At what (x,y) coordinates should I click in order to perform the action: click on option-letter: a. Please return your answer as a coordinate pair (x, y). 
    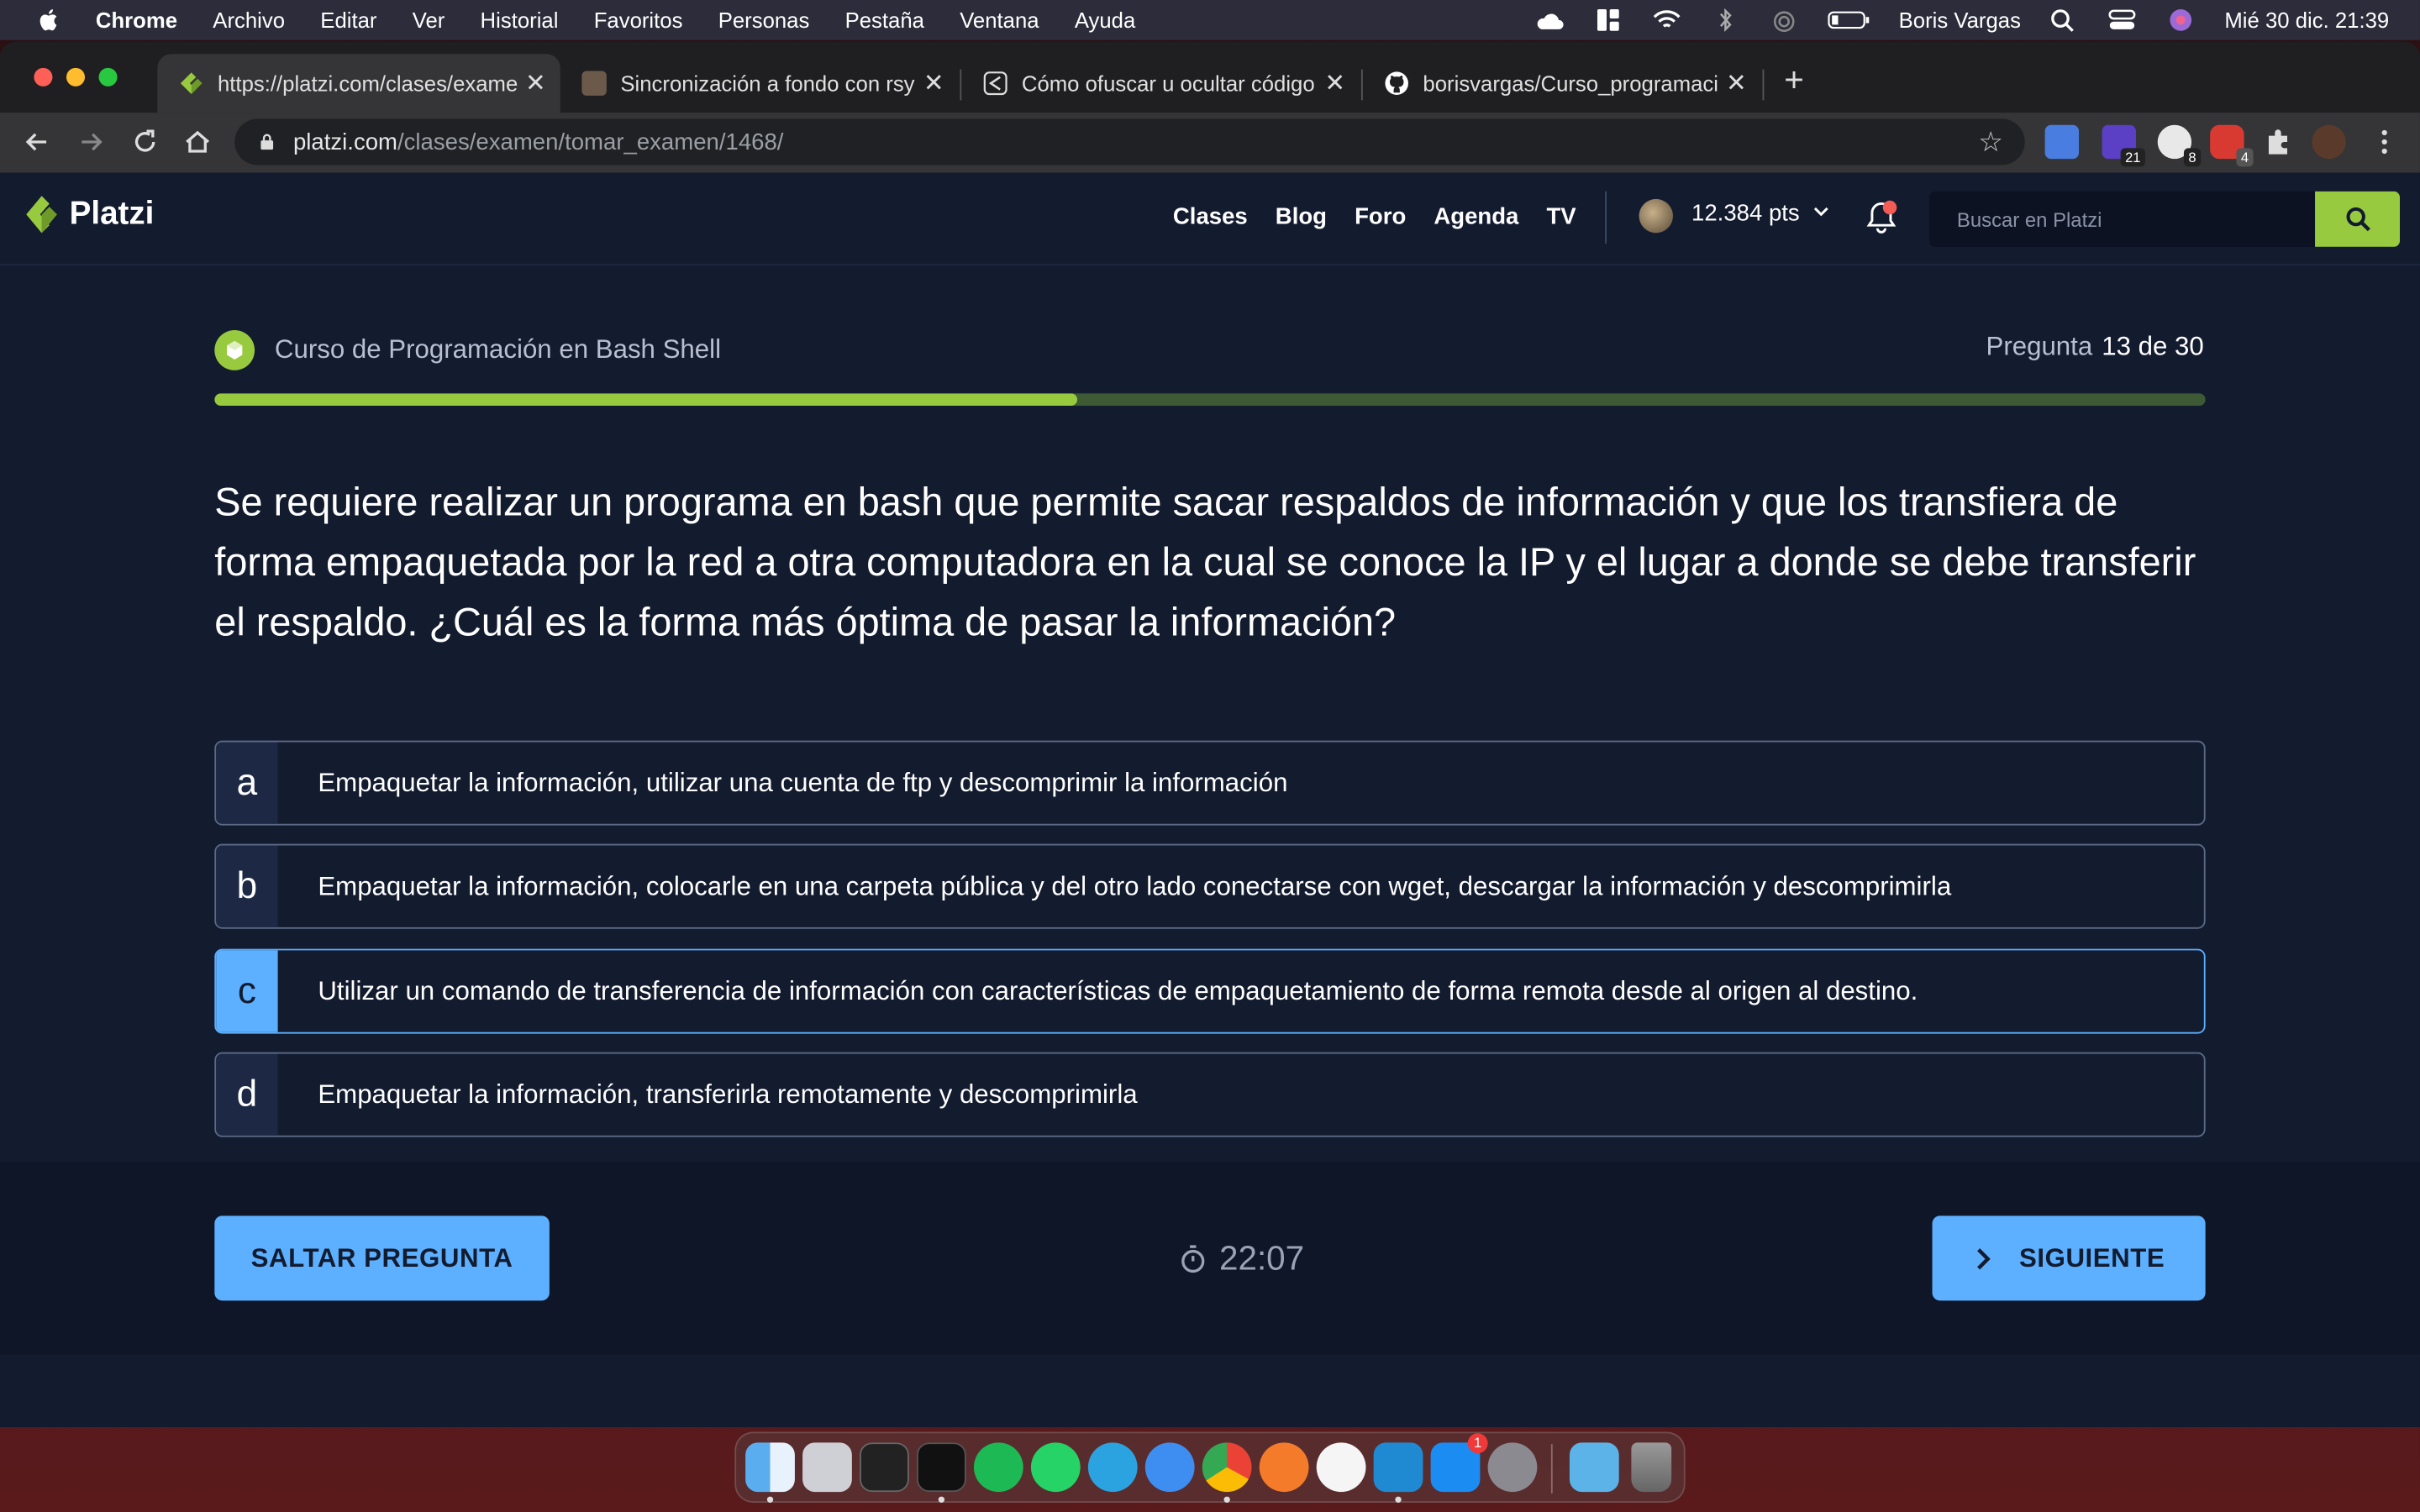
    Looking at the image, I should click on (247, 783).